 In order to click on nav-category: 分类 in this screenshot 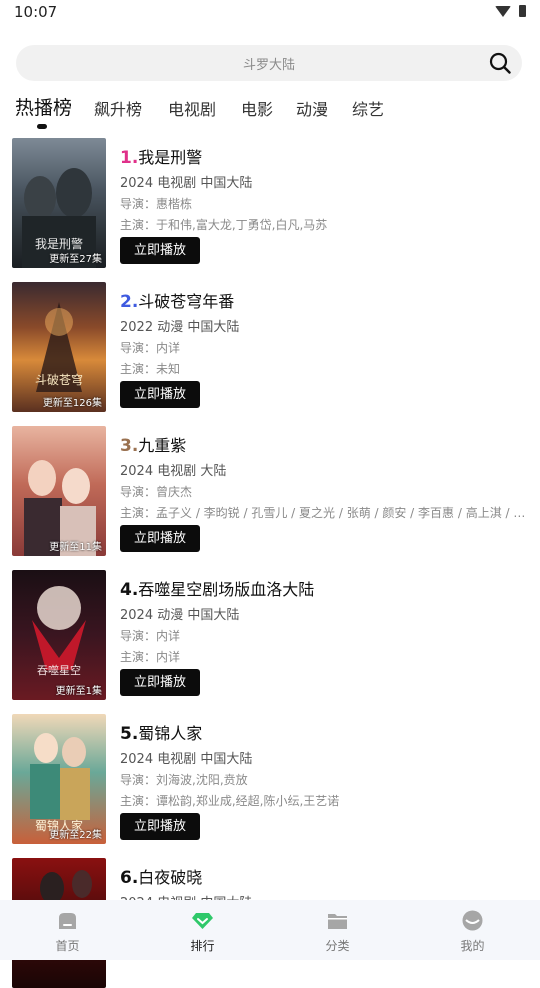, I will do `click(337, 930)`.